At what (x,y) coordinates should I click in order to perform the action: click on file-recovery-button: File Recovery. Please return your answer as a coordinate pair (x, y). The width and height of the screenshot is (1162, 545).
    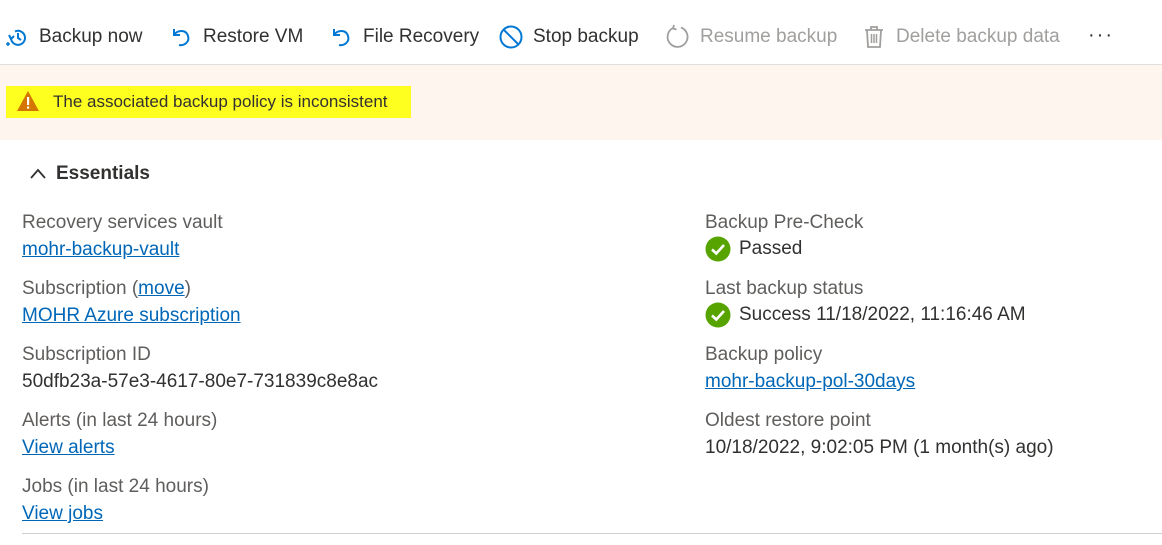
    Looking at the image, I should click on (403, 37).